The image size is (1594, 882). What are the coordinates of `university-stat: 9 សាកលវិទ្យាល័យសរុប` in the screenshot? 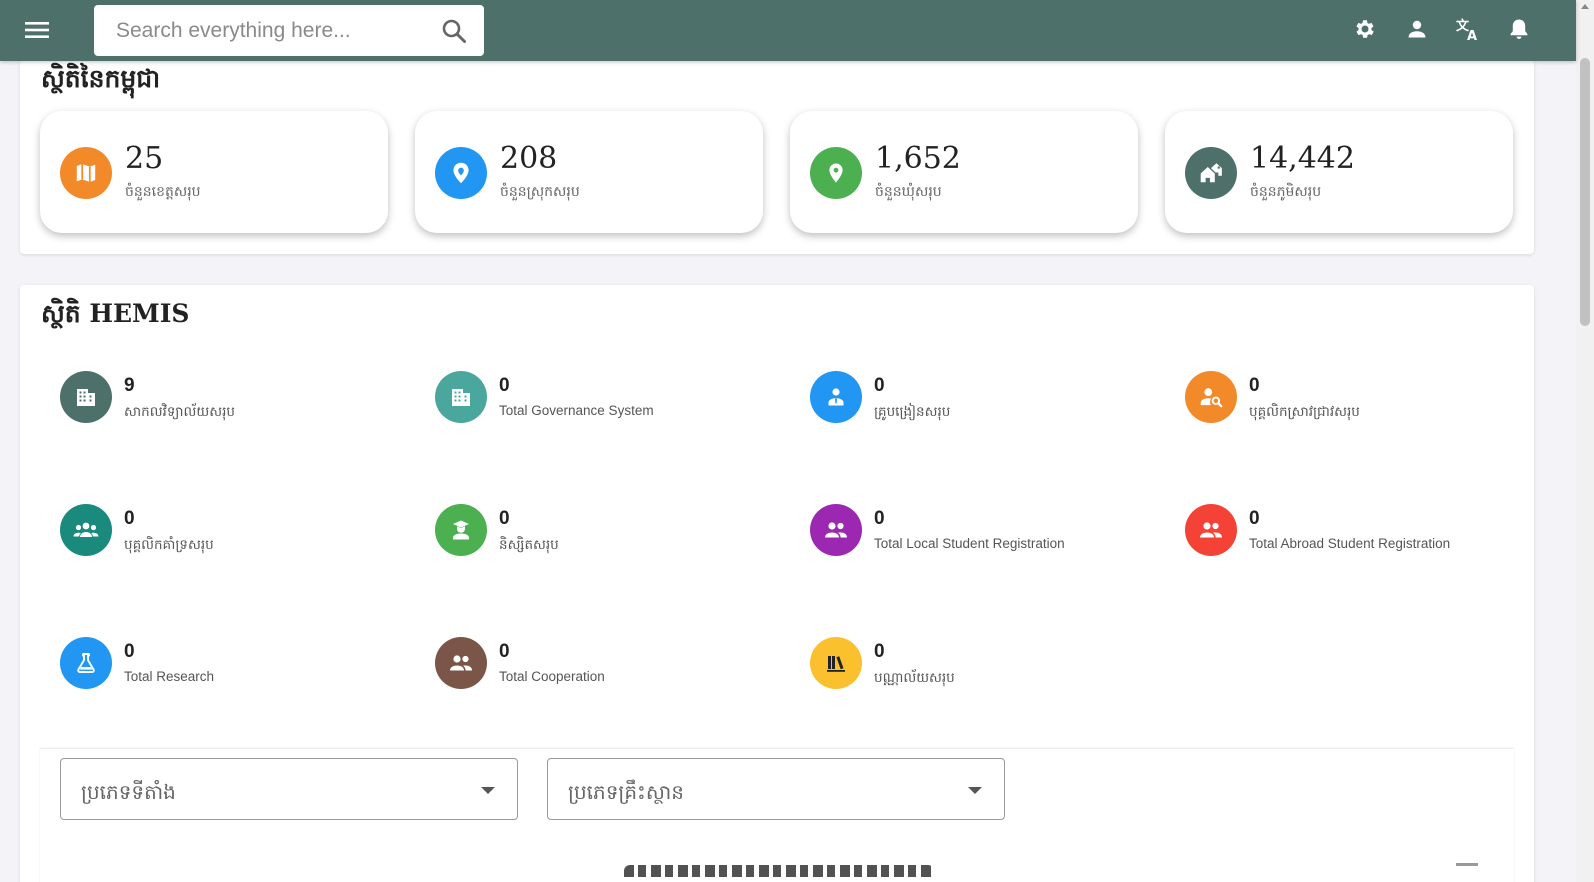 It's located at (230, 399).